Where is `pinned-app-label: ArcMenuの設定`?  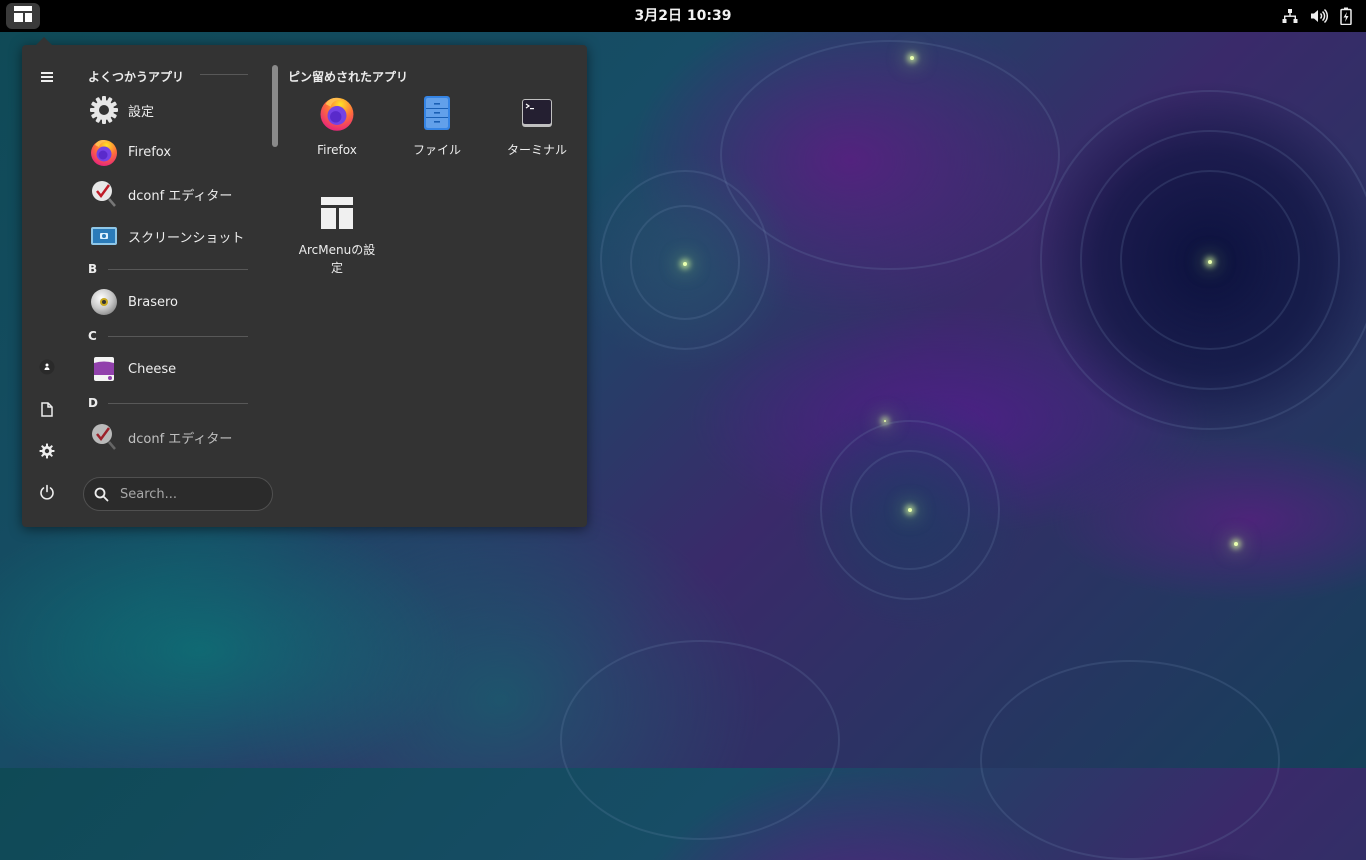
pinned-app-label: ArcMenuの設定 is located at coordinates (337, 259).